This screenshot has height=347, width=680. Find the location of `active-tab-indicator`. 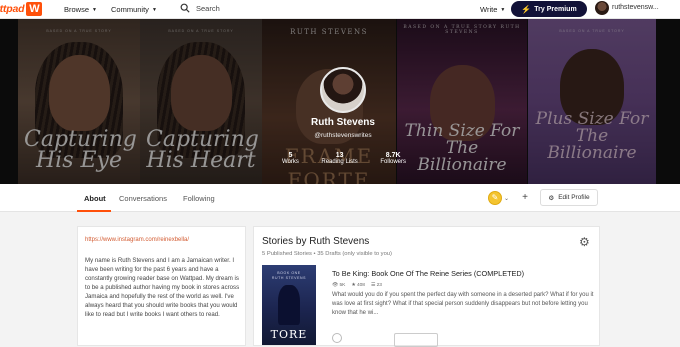

active-tab-indicator is located at coordinates (94, 211).